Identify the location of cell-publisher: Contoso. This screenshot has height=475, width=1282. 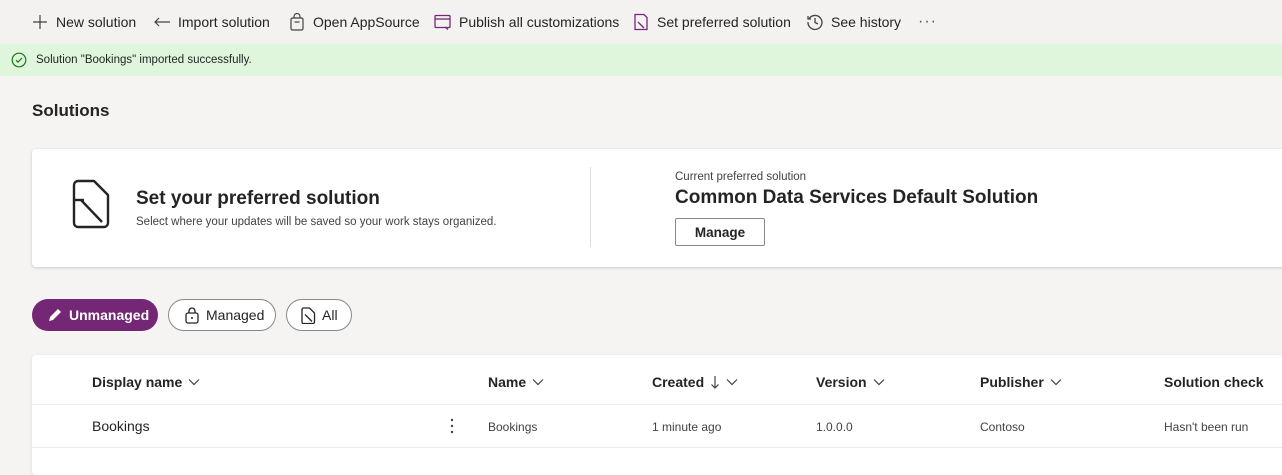
(1002, 427).